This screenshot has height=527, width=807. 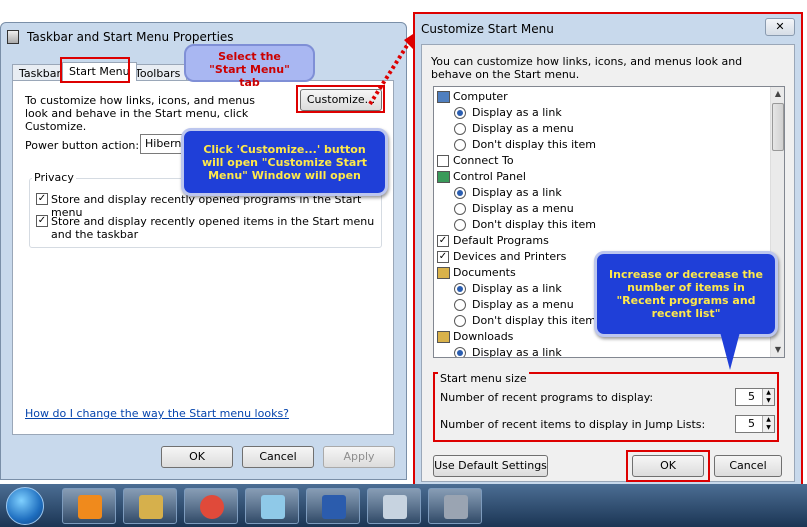 What do you see at coordinates (730, 351) in the screenshot?
I see `callout-pointer` at bounding box center [730, 351].